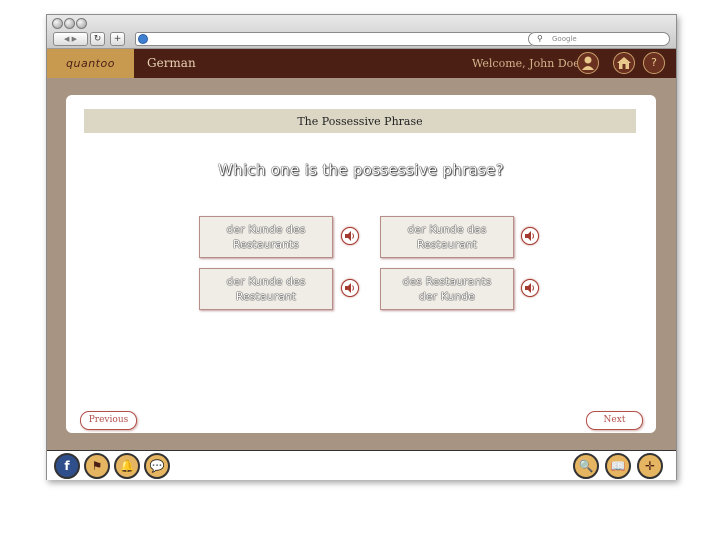 The image size is (720, 540). What do you see at coordinates (57, 23) in the screenshot?
I see `close-window-button` at bounding box center [57, 23].